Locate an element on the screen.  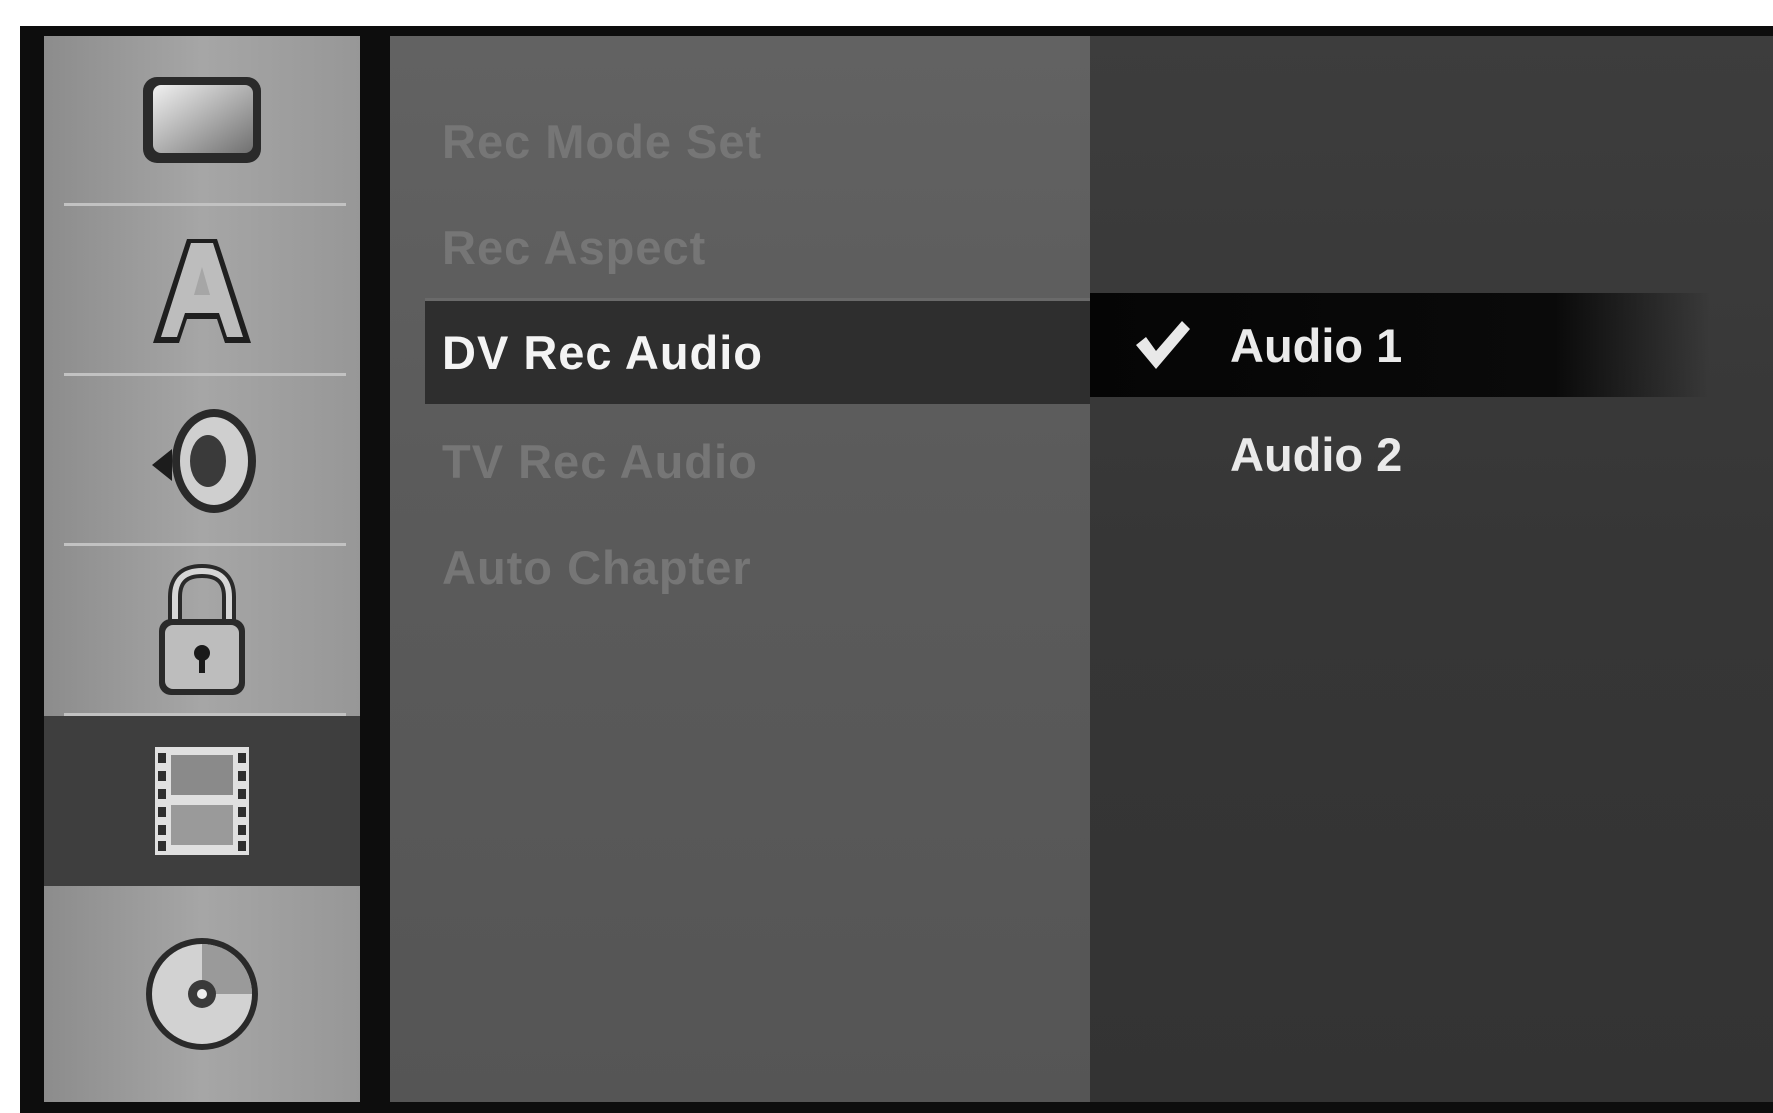
film-strip-icon is located at coordinates (202, 801).